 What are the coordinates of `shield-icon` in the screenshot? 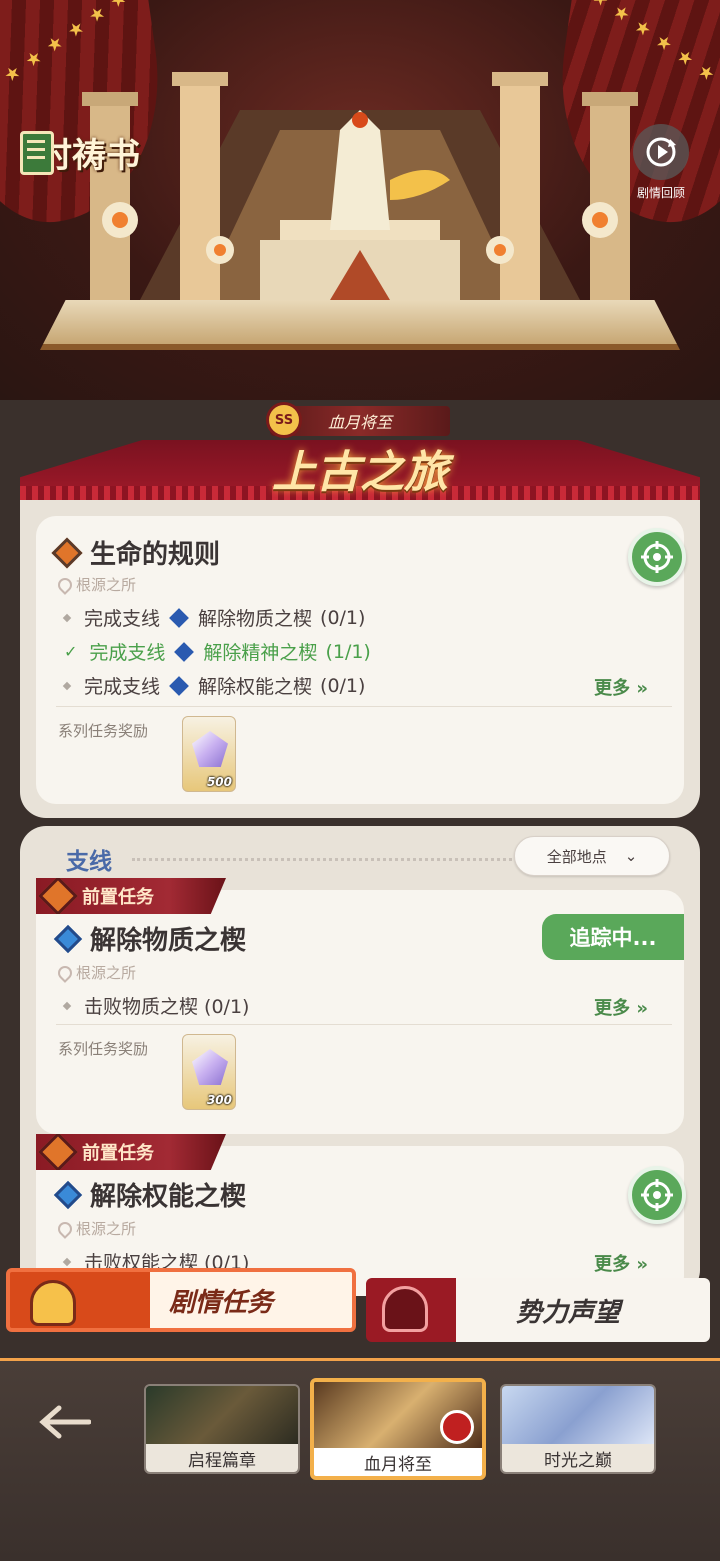 It's located at (53, 1303).